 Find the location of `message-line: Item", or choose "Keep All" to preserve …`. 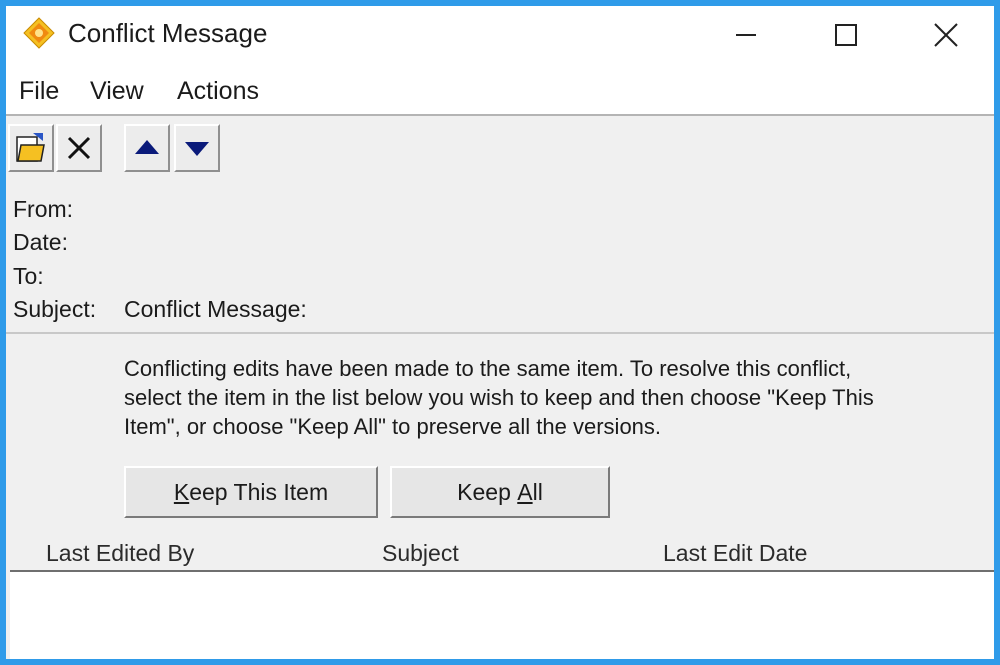

message-line: Item", or choose "Keep All" to preserve … is located at coordinates (393, 426).